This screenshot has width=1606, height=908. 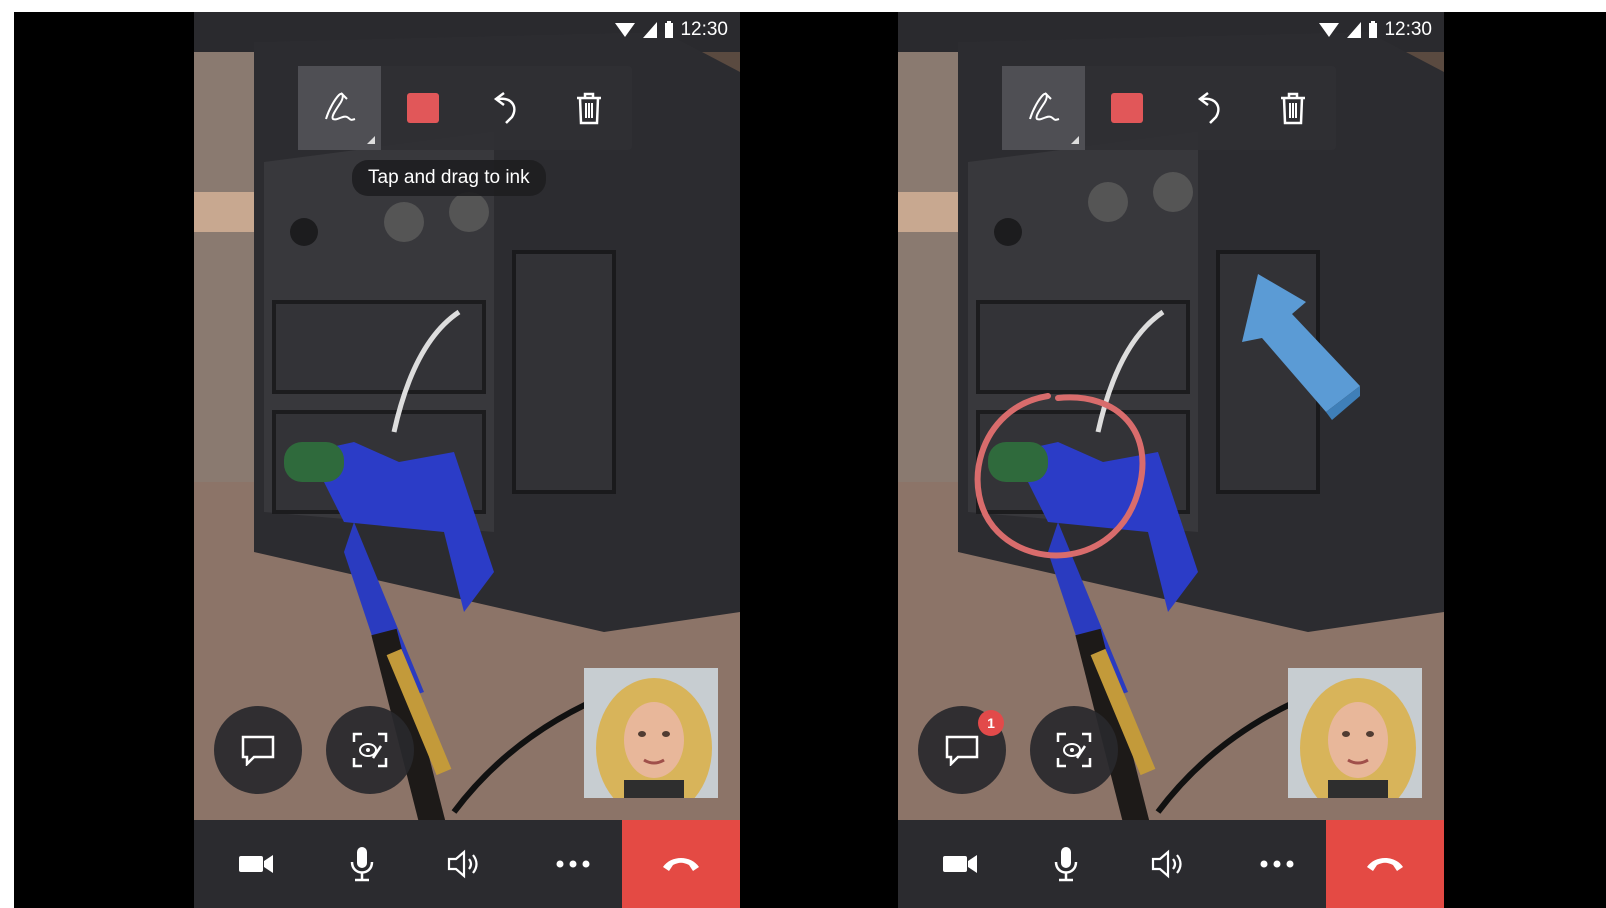 I want to click on ink-arrow-annotation, so click(x=1301, y=347).